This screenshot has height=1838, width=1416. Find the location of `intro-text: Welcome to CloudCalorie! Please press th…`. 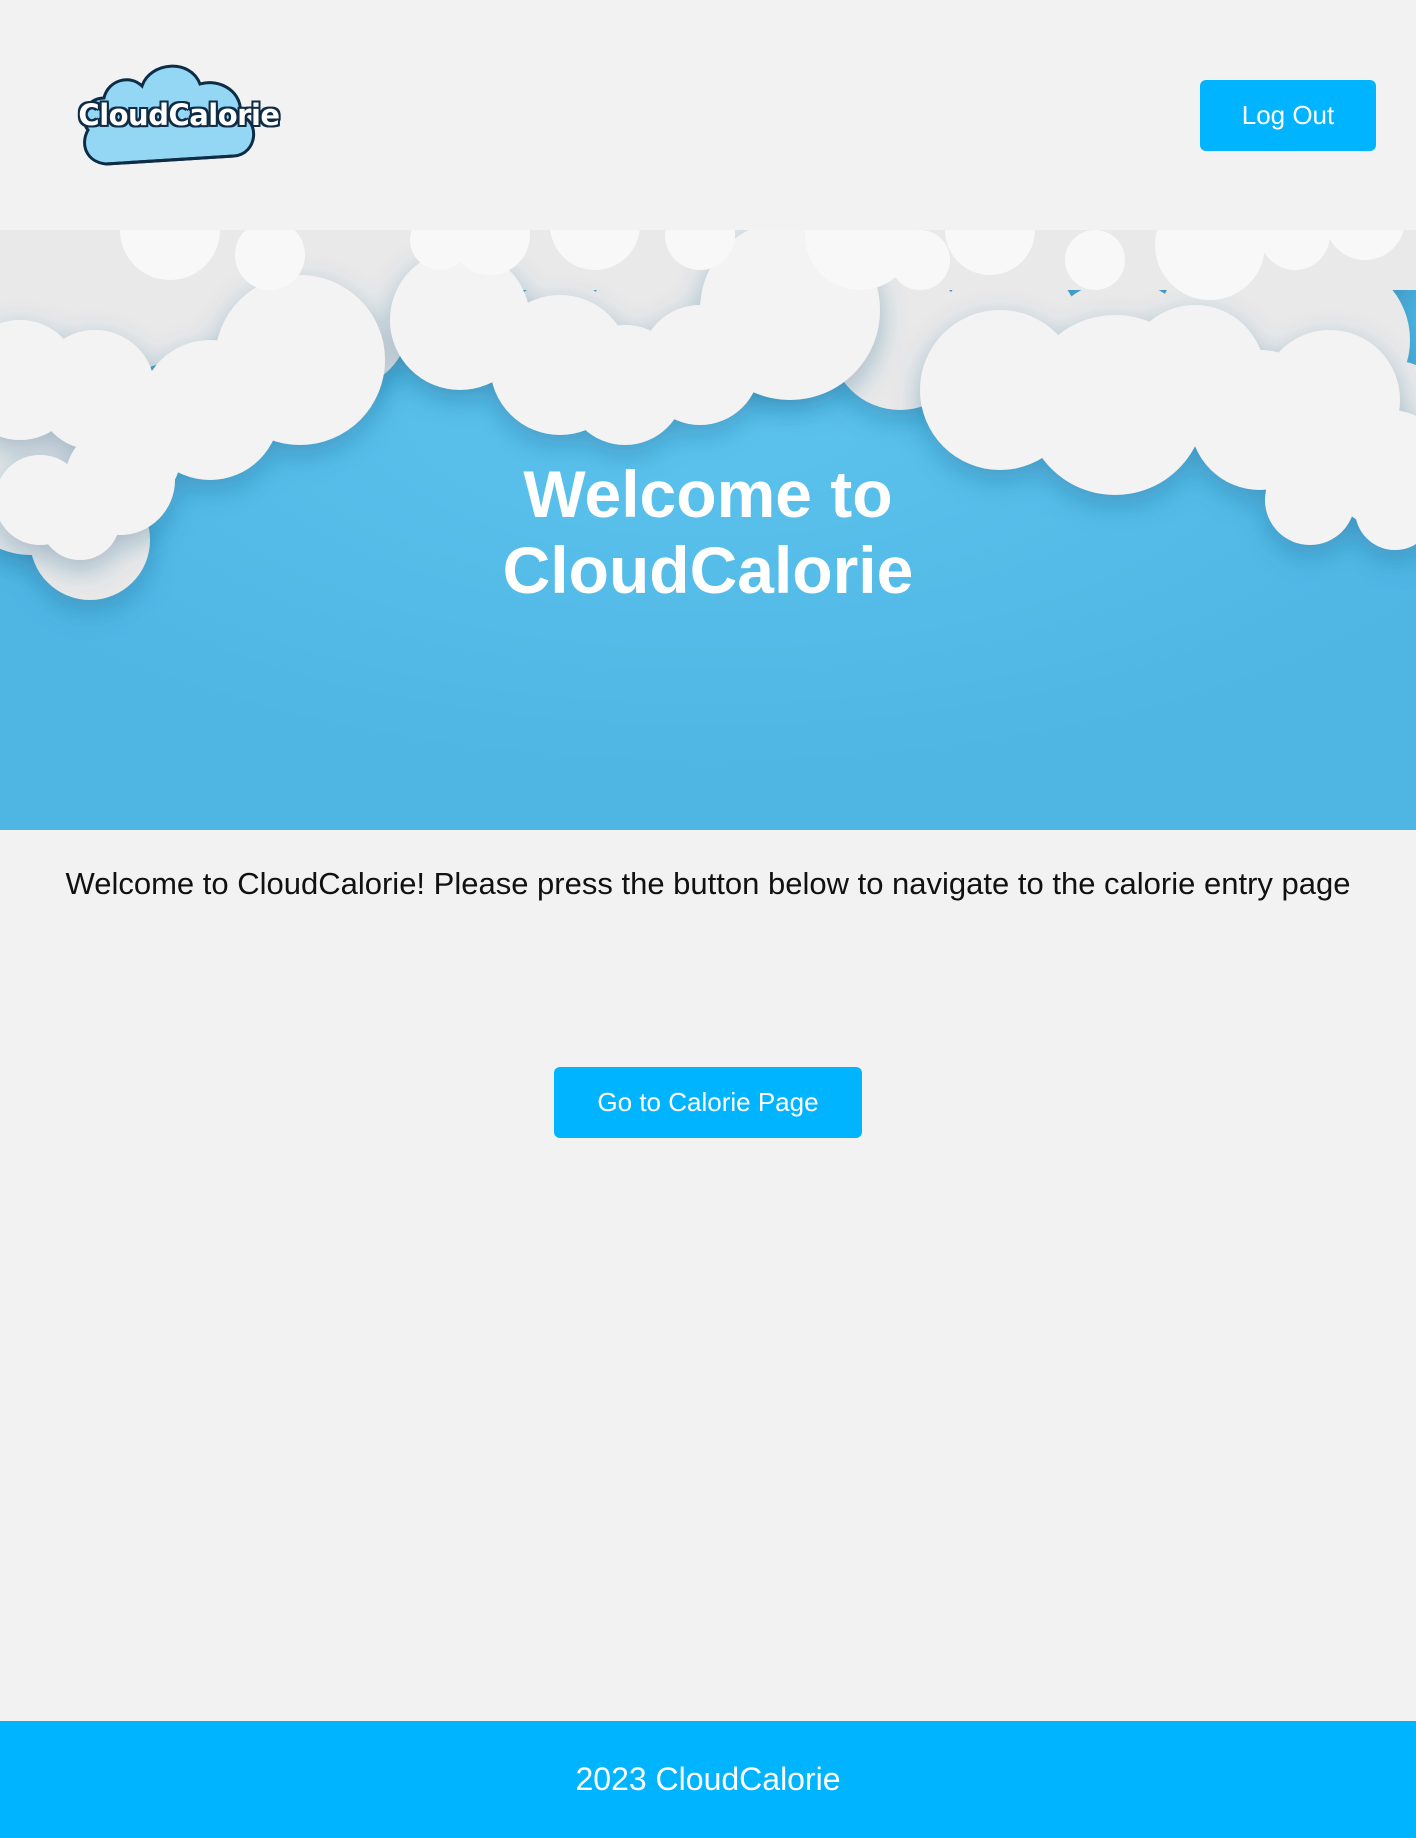

intro-text: Welcome to CloudCalorie! Please press th… is located at coordinates (708, 883).